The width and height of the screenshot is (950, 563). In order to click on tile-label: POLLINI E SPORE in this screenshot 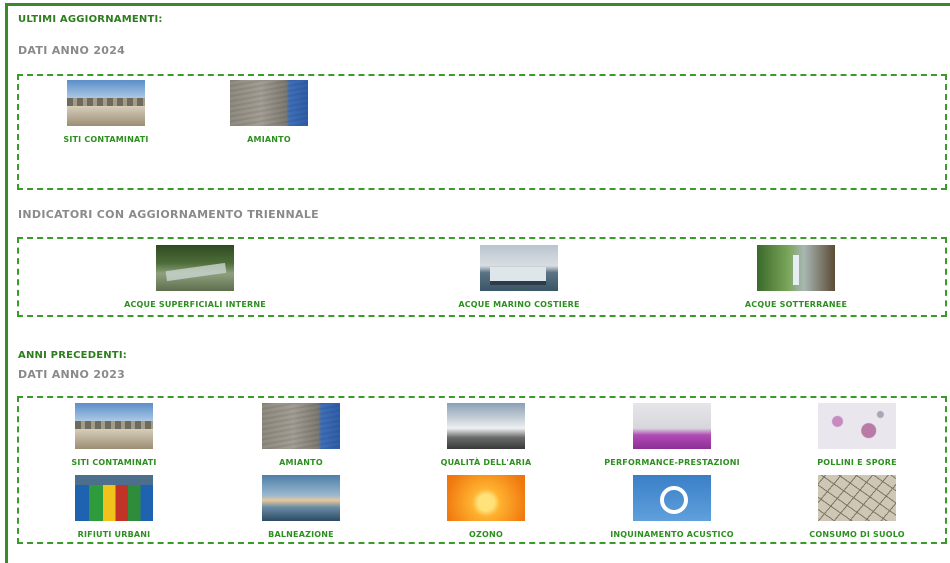, I will do `click(857, 462)`.